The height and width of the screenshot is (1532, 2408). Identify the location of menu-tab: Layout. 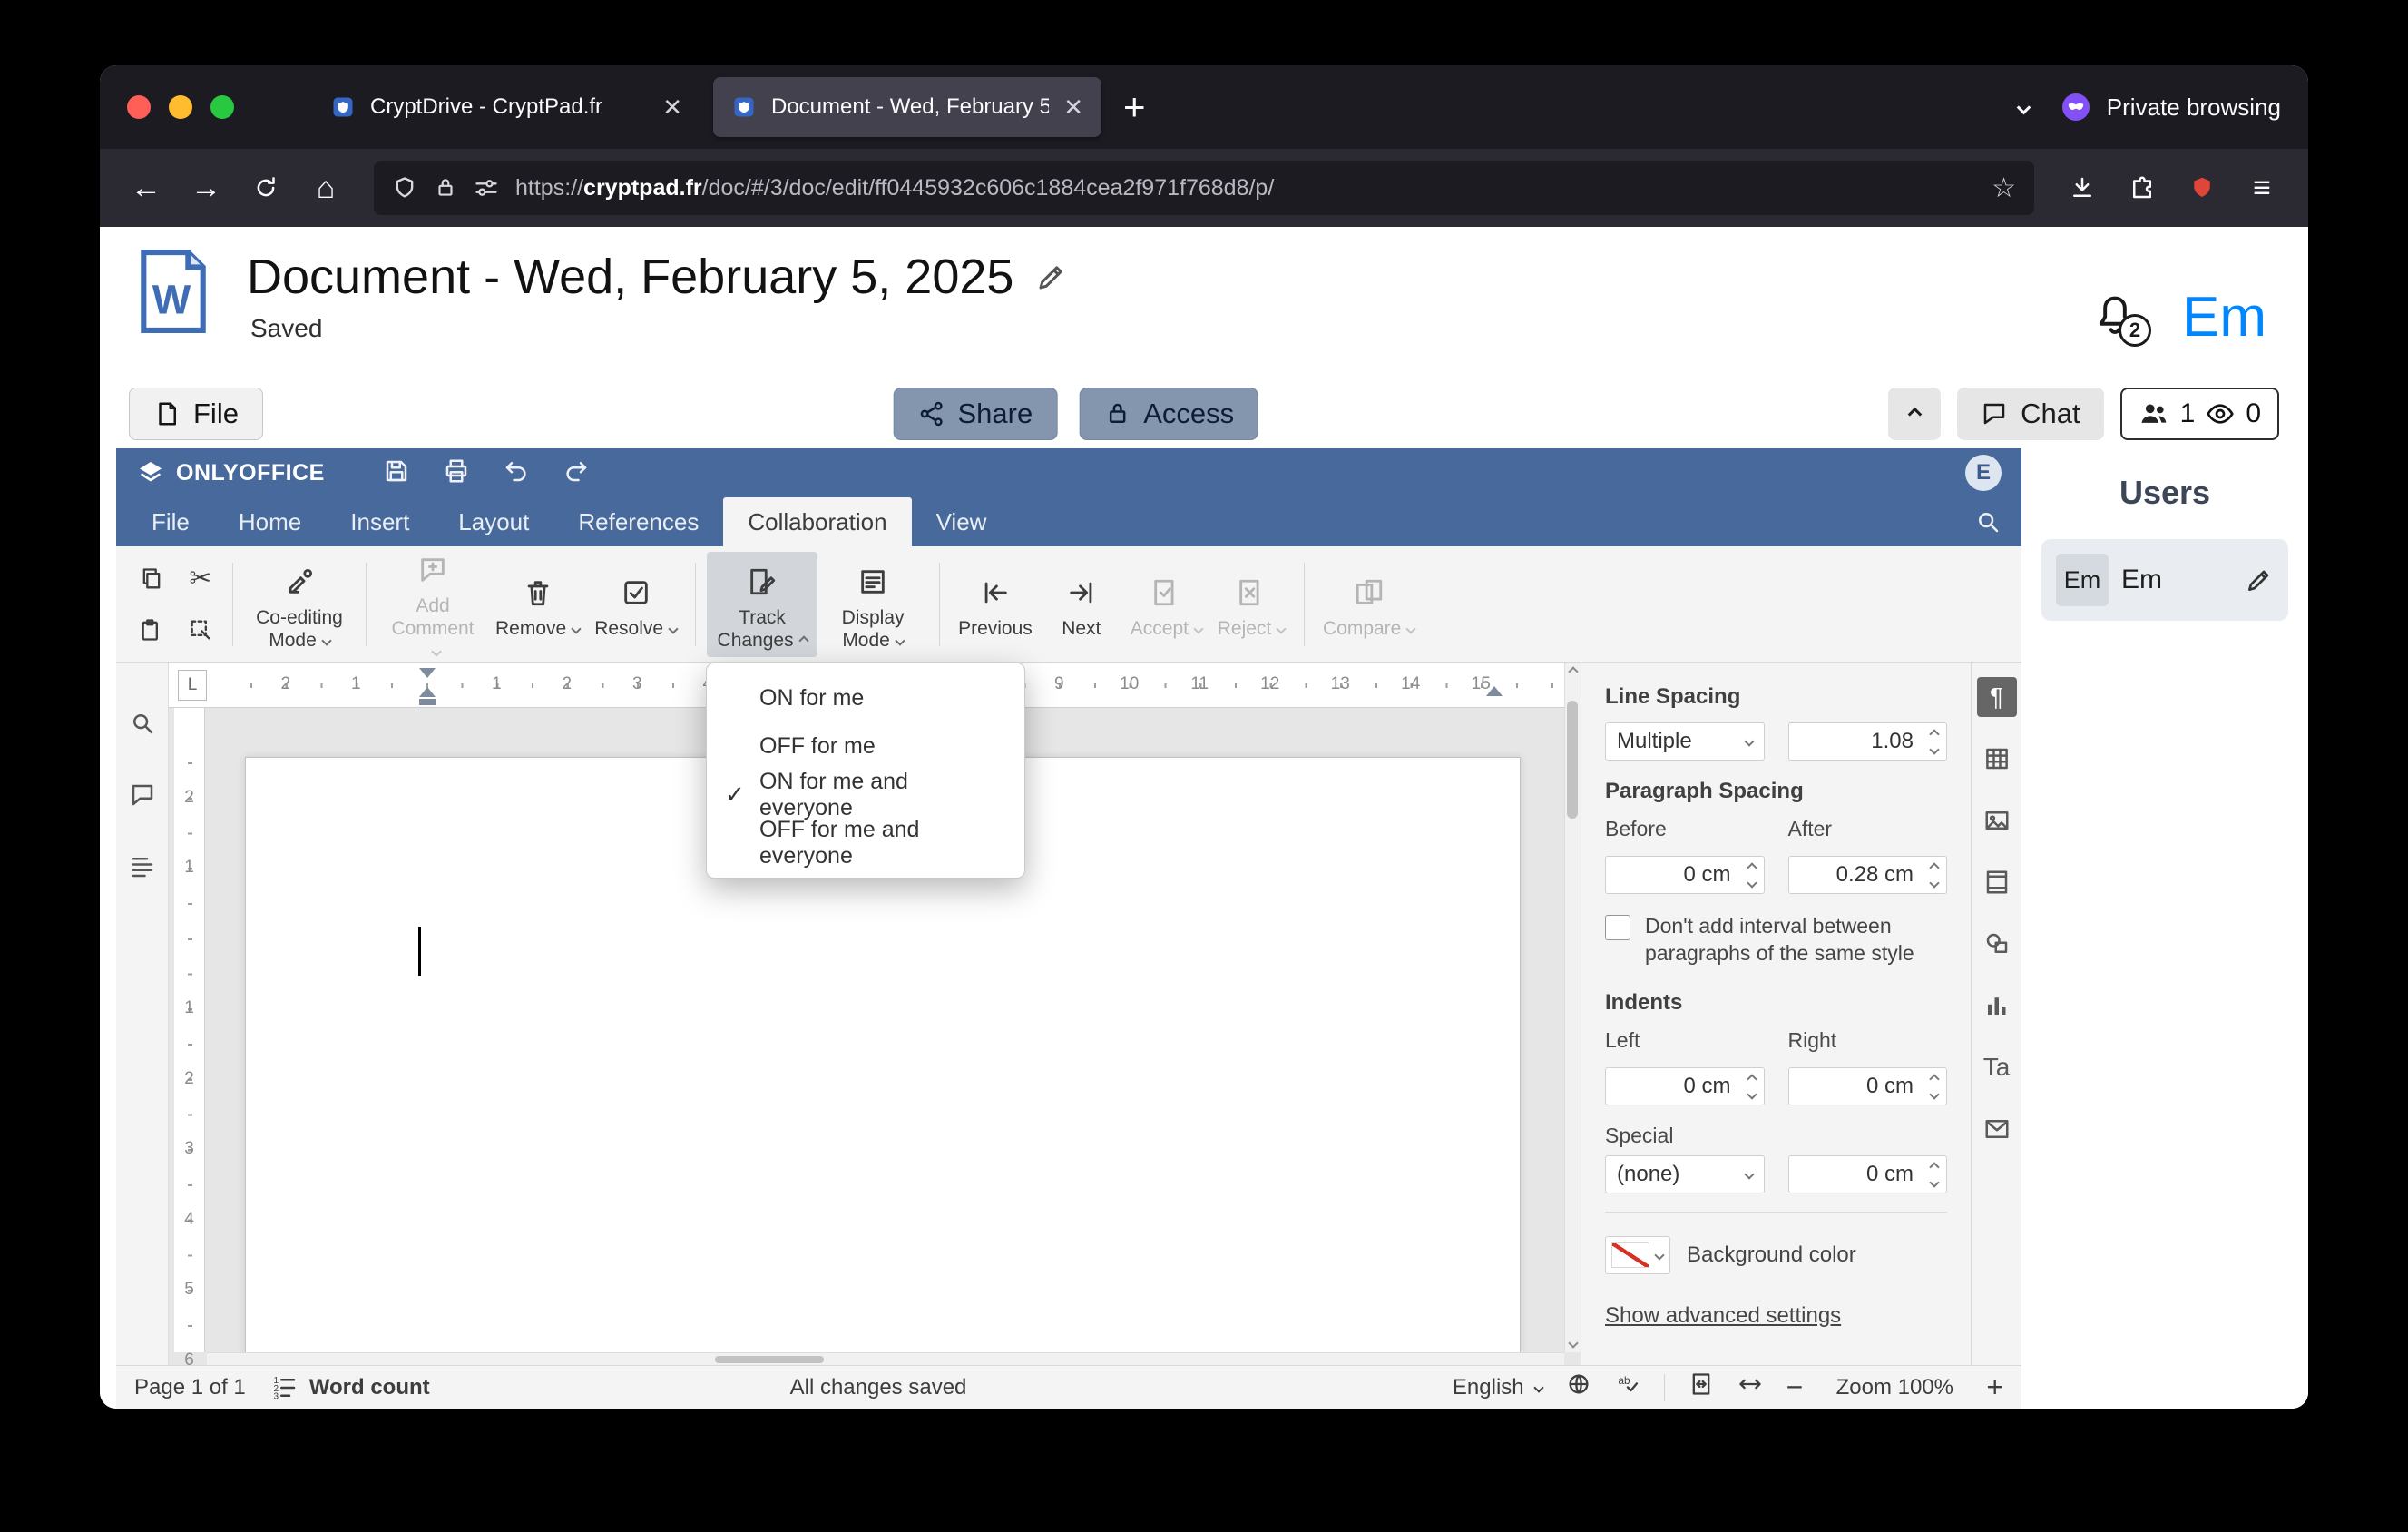
(494, 521).